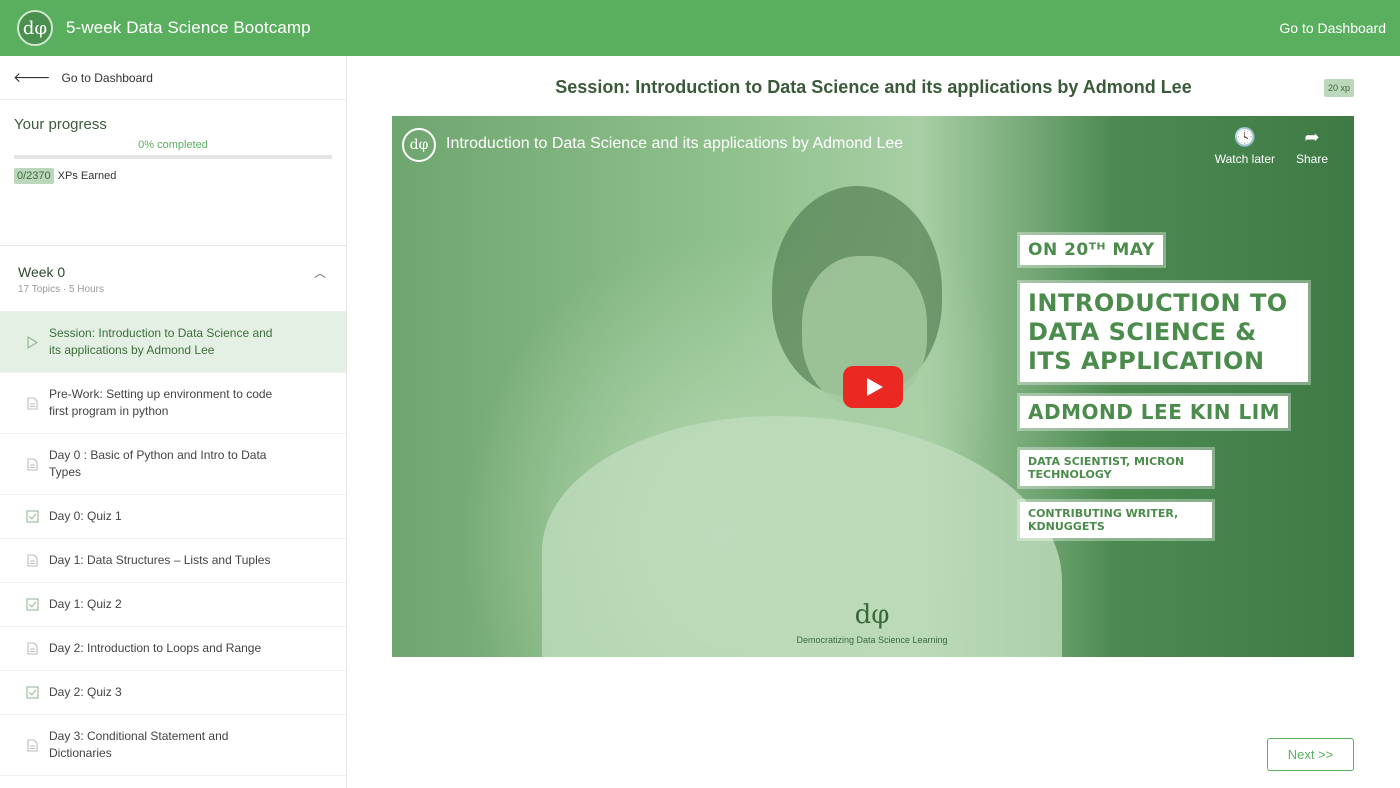 The image size is (1400, 788). I want to click on topic-item: Day 2: Introduction to Loops and Range, so click(173, 649).